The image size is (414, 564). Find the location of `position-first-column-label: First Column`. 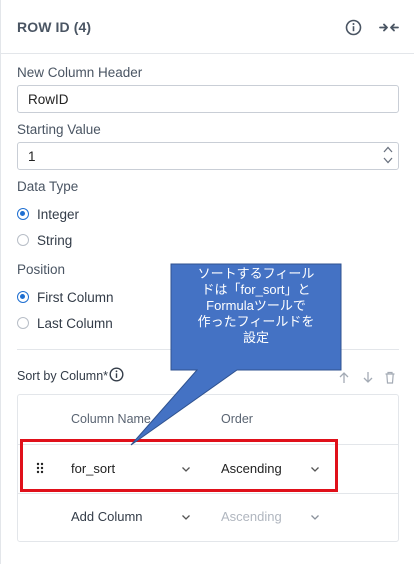

position-first-column-label: First Column is located at coordinates (75, 297).